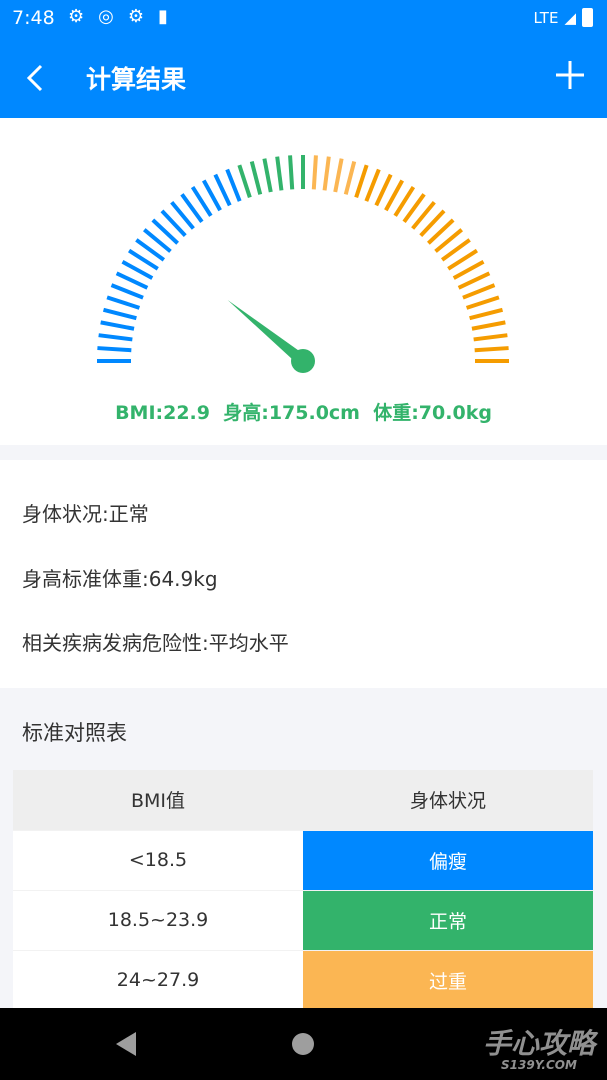 The height and width of the screenshot is (1080, 607). What do you see at coordinates (303, 413) in the screenshot?
I see `bmi-summary: BMI:22.9 身高:175.0cm 体重:70.0kg` at bounding box center [303, 413].